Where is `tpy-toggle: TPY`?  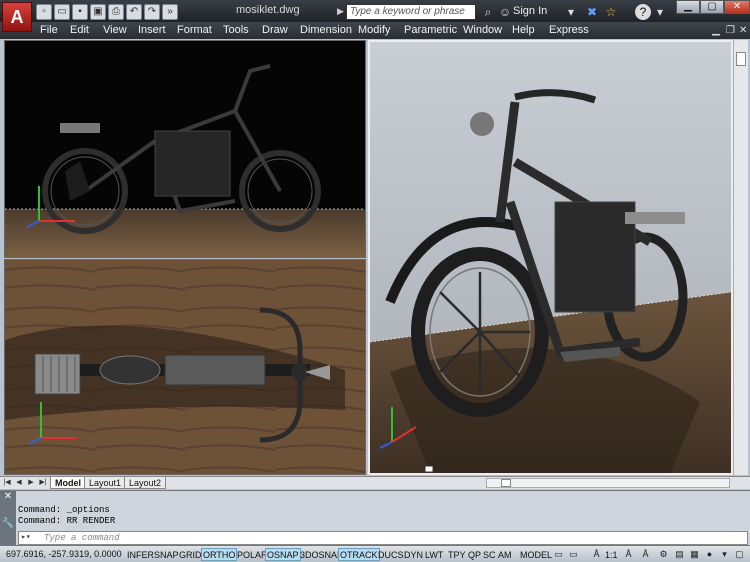 tpy-toggle: TPY is located at coordinates (457, 554).